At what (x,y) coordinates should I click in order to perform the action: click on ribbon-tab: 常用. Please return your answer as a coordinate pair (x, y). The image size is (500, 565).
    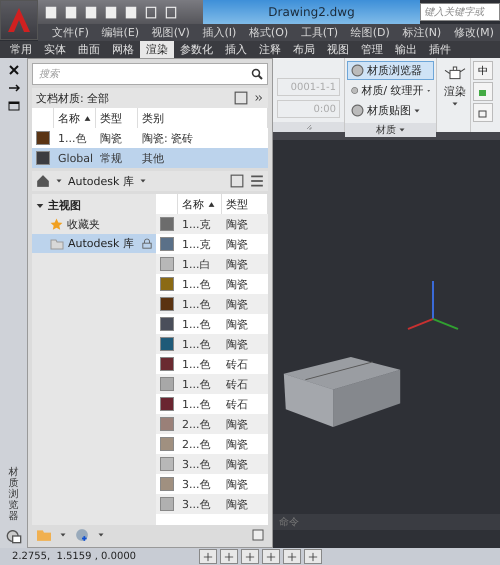
    Looking at the image, I should click on (21, 49).